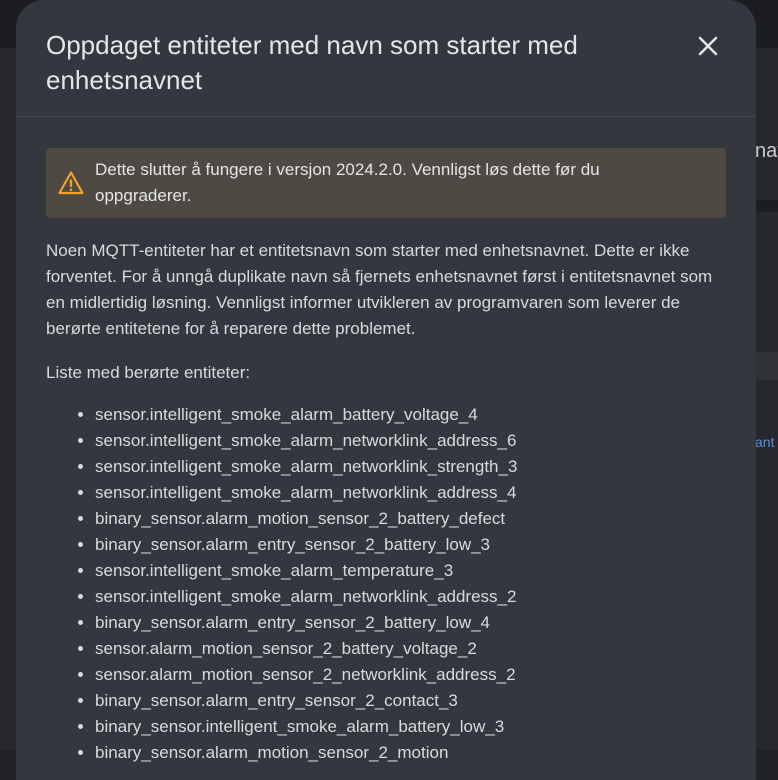 The height and width of the screenshot is (780, 778). Describe the element at coordinates (766, 151) in the screenshot. I see `background-text: nav` at that location.